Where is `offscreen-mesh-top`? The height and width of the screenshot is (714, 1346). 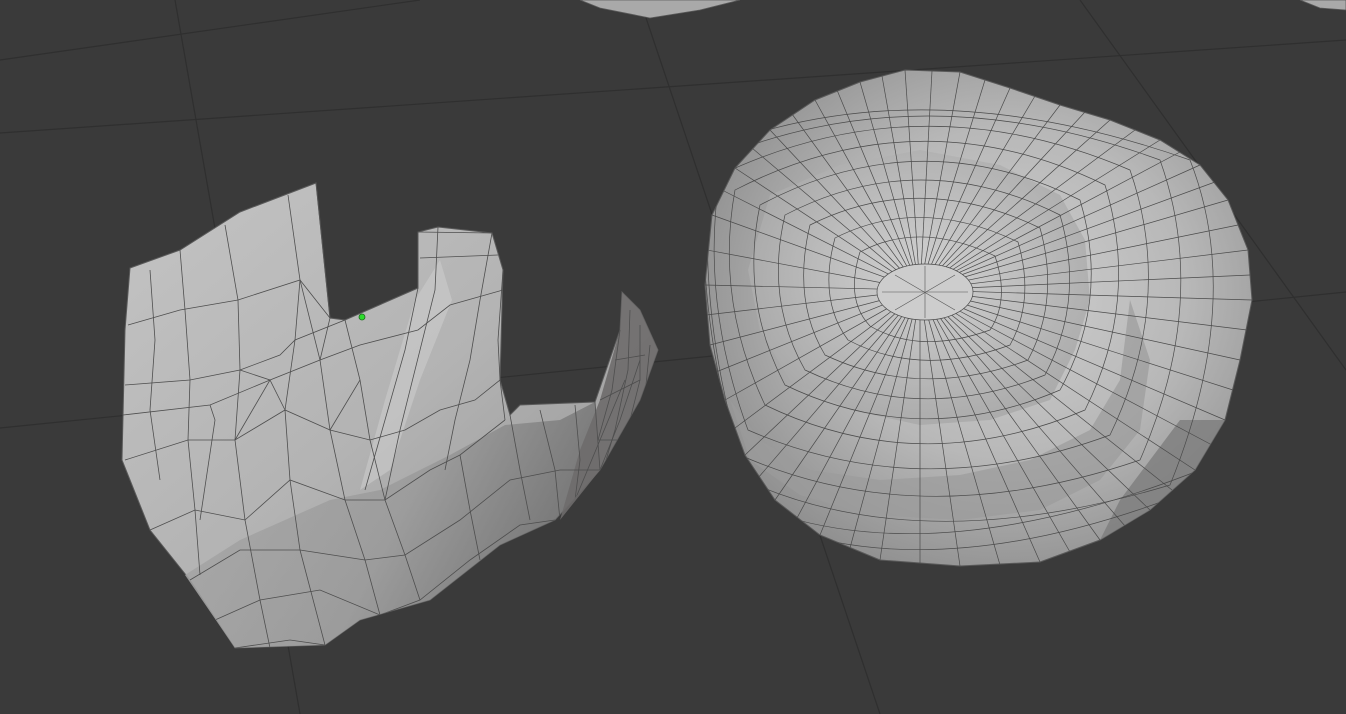 offscreen-mesh-top is located at coordinates (962, 9).